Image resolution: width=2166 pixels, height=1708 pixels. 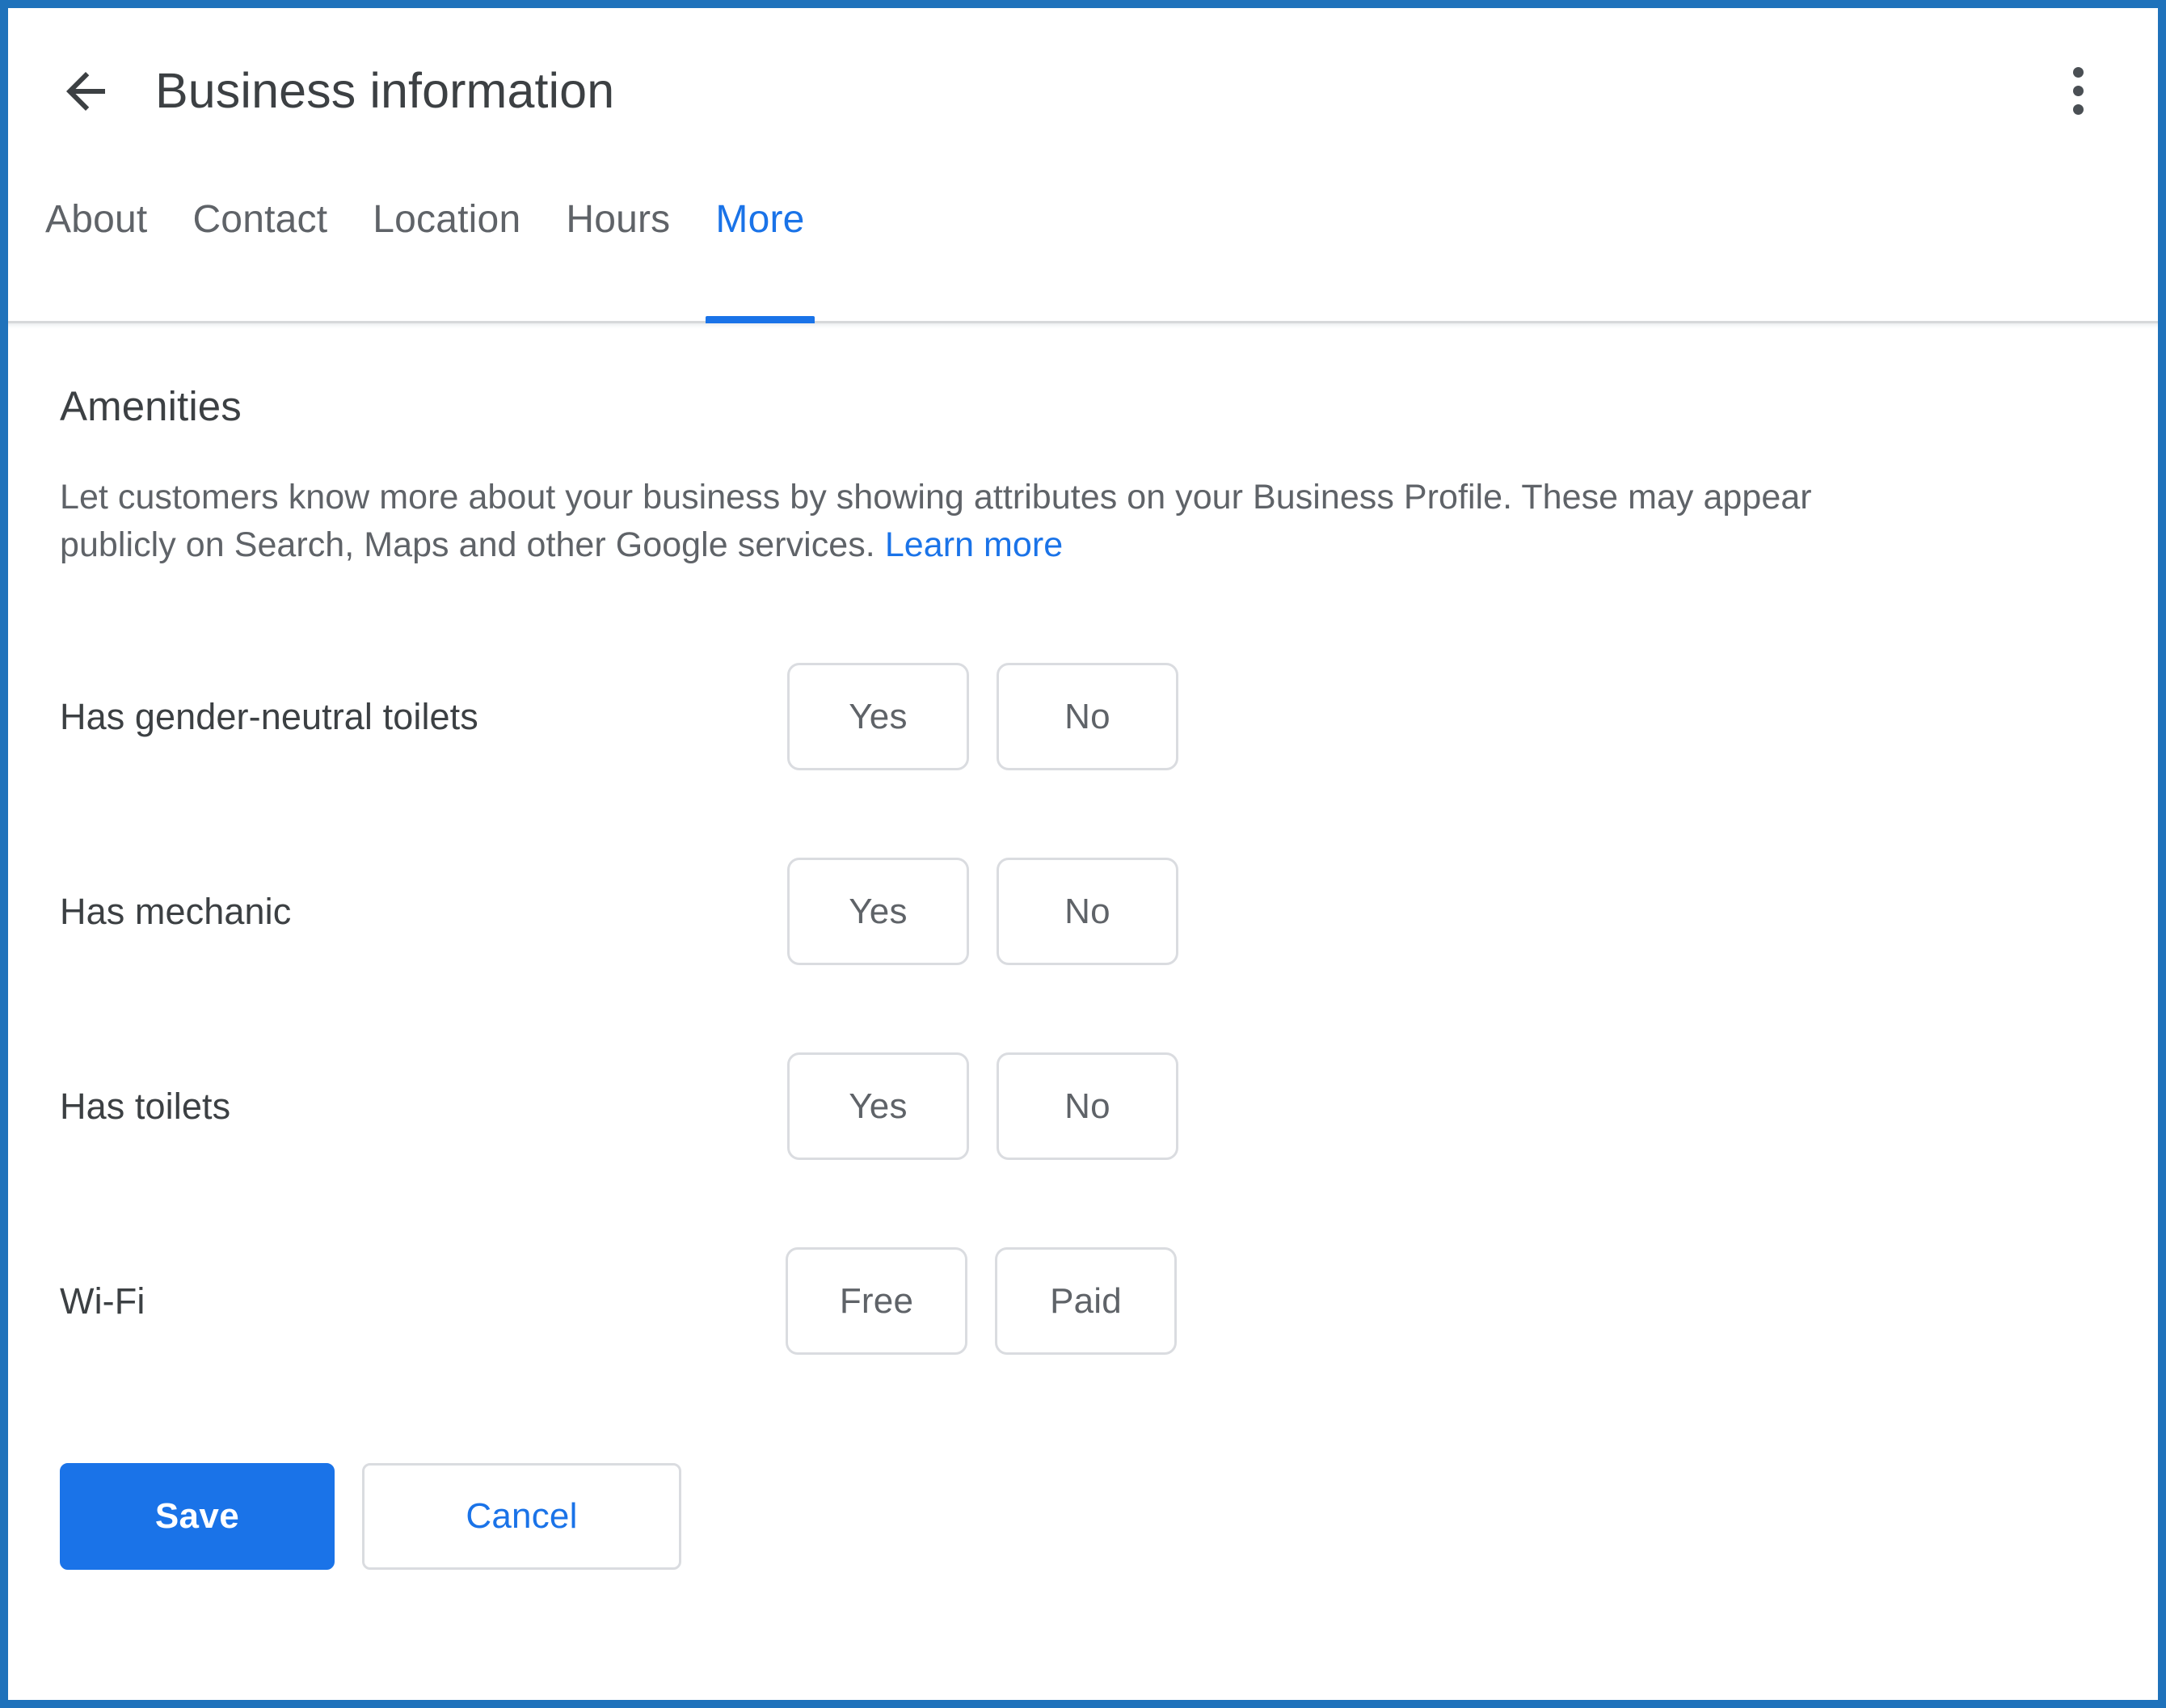 I want to click on tab-label: Location, so click(x=447, y=219).